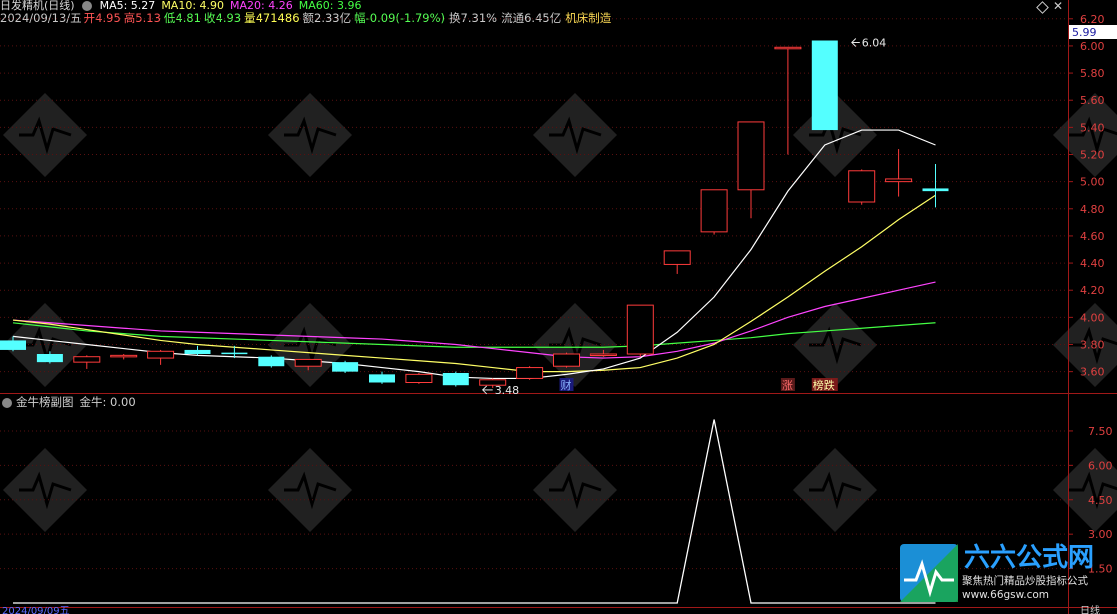  Describe the element at coordinates (1100, 534) in the screenshot. I see `axis-tick-label: 3.00` at that location.